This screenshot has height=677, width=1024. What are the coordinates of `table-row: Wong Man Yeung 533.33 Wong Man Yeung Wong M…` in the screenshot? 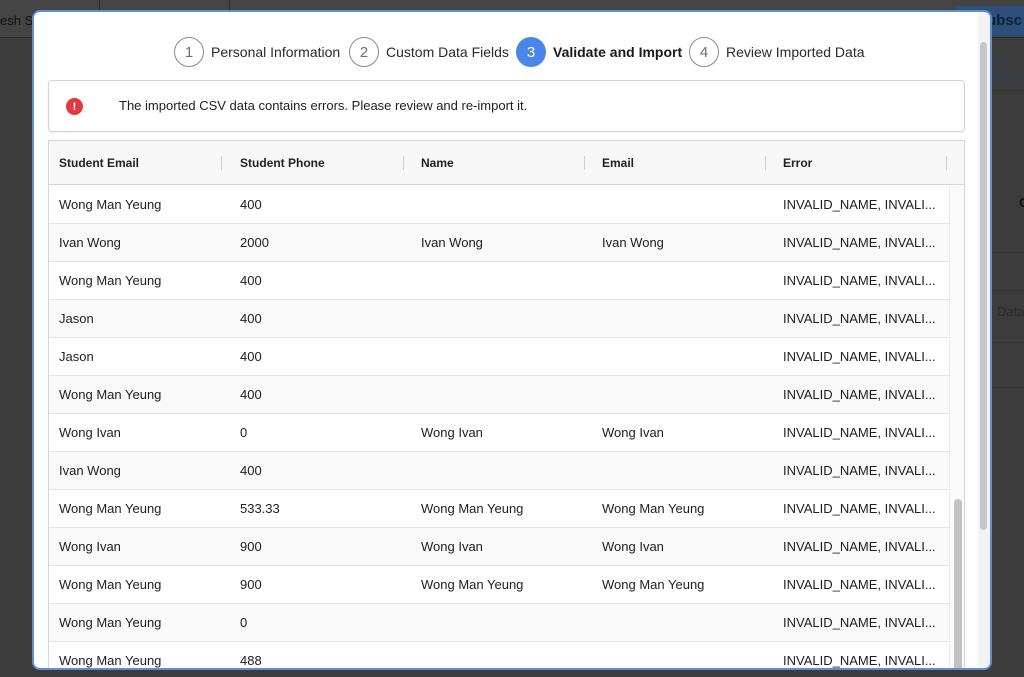 It's located at (499, 509).